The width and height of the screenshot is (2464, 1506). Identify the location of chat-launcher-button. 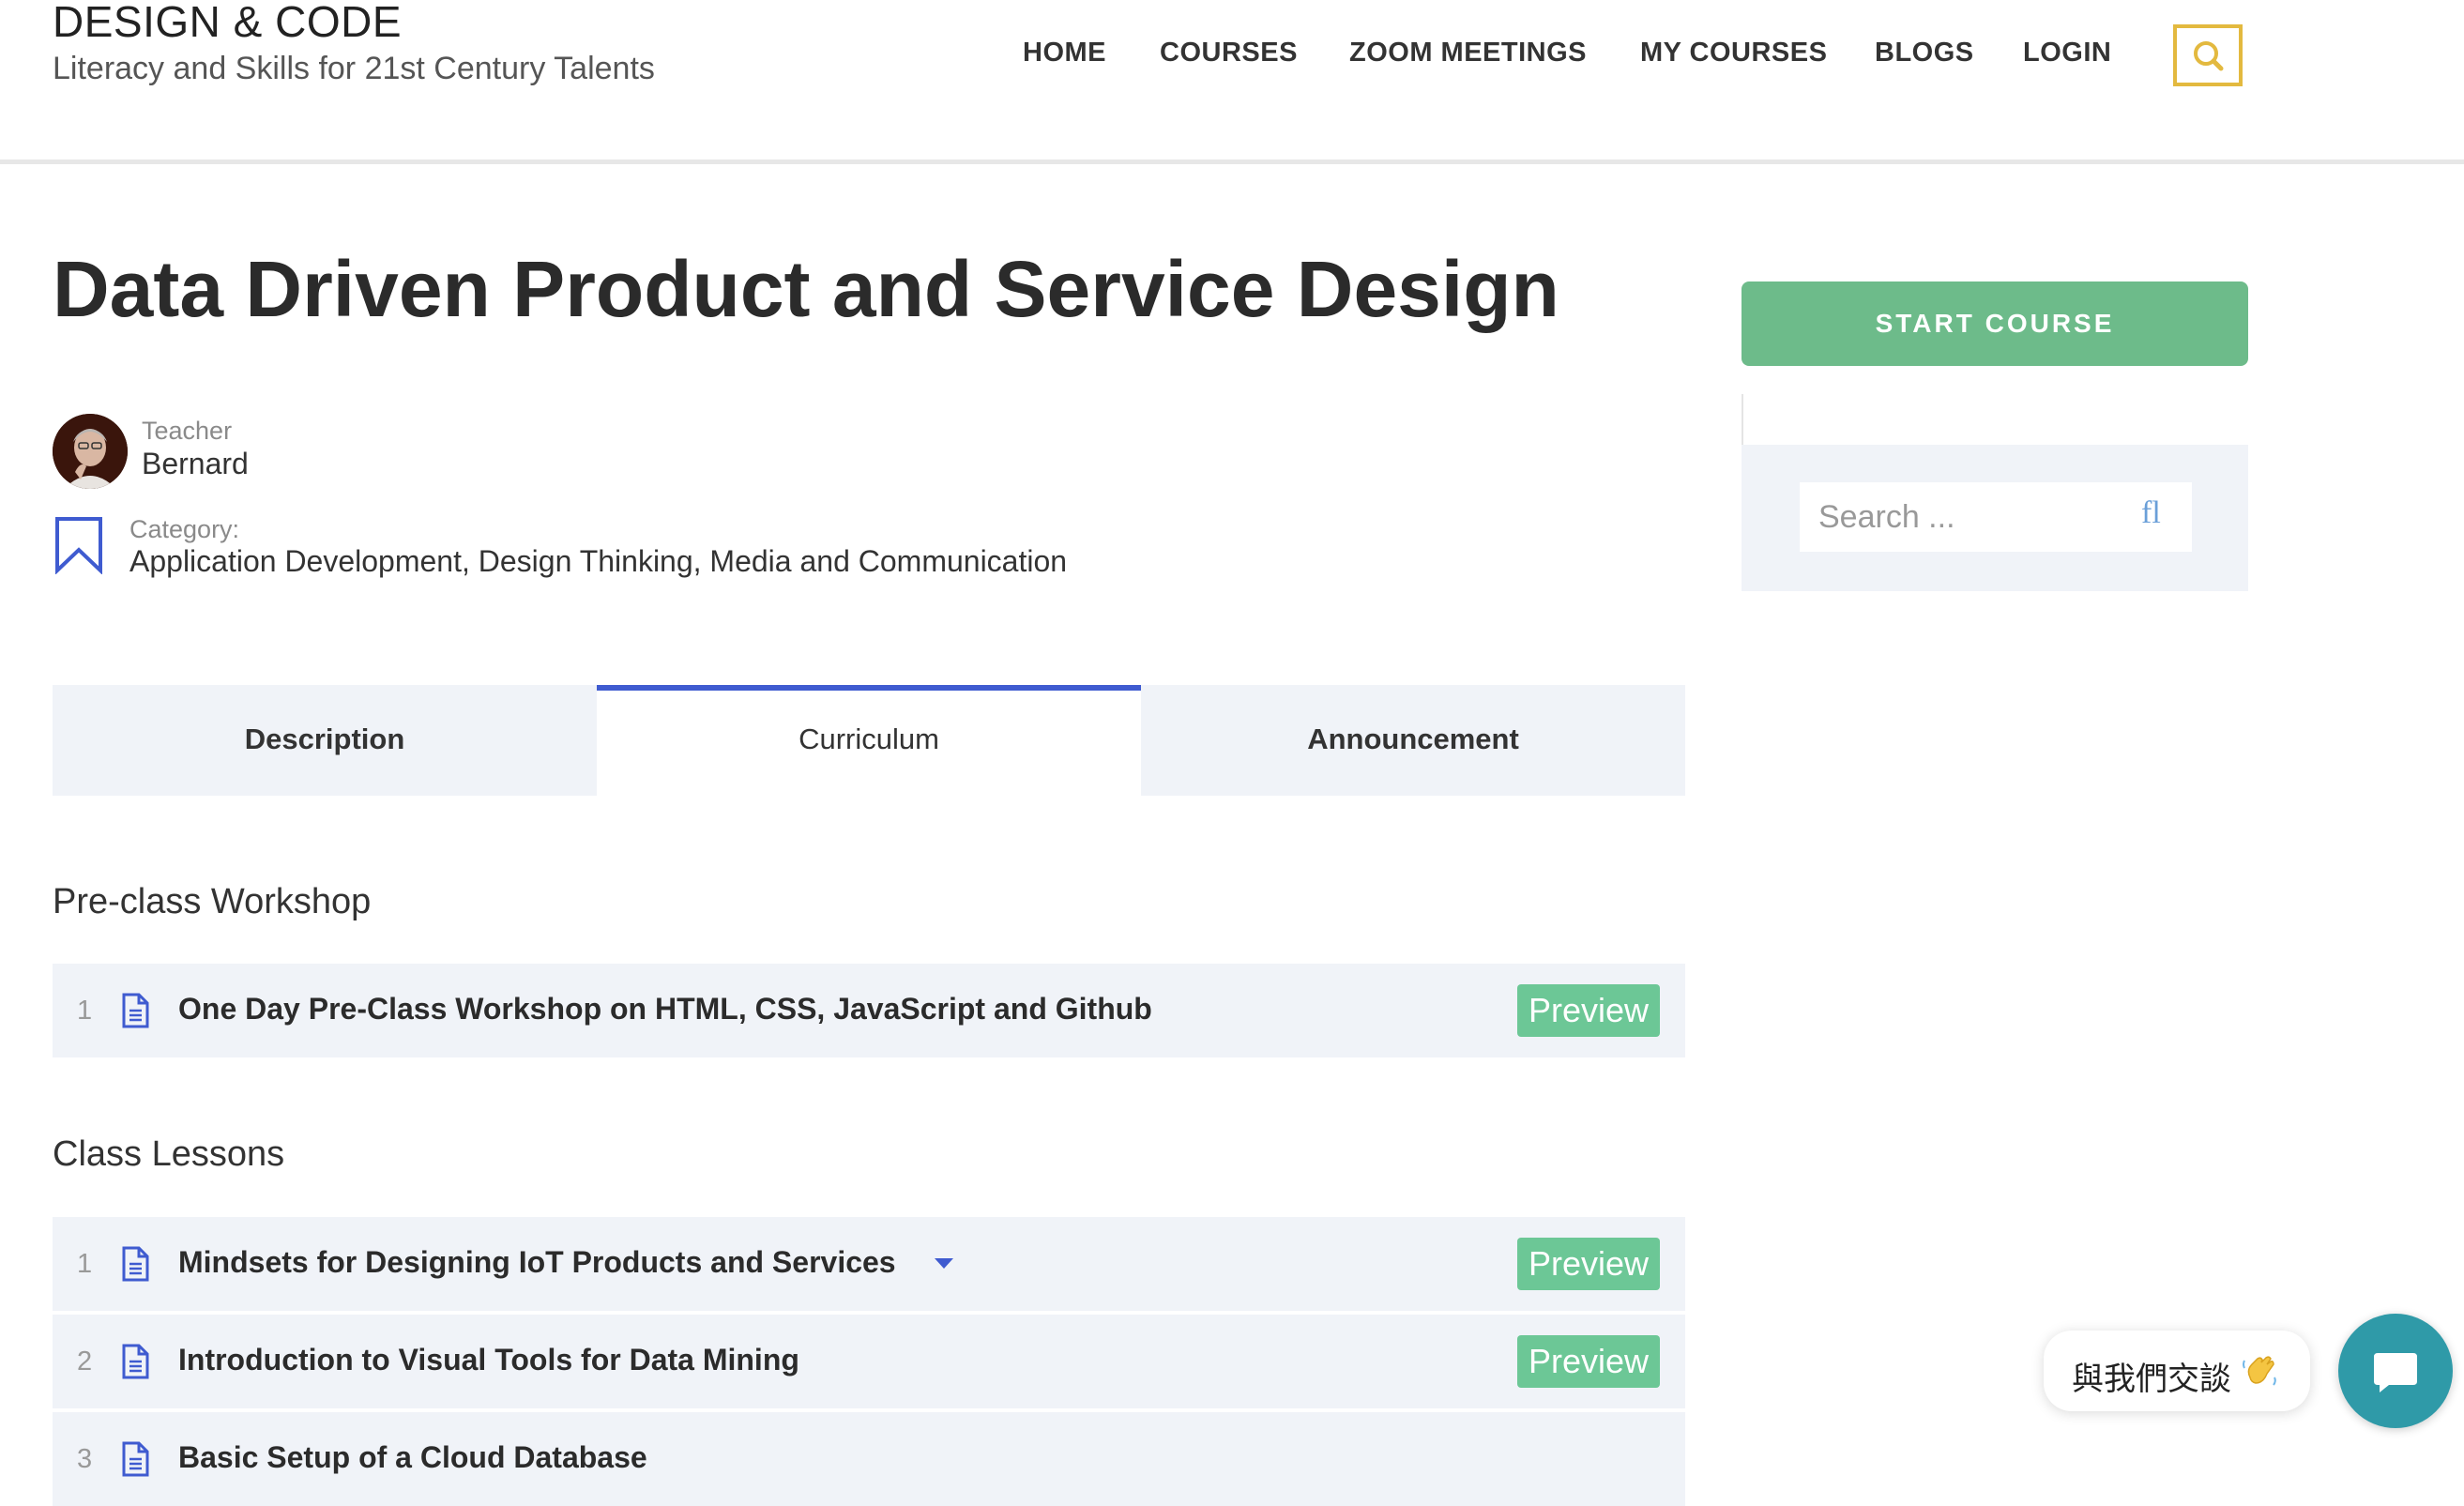
(2396, 1371).